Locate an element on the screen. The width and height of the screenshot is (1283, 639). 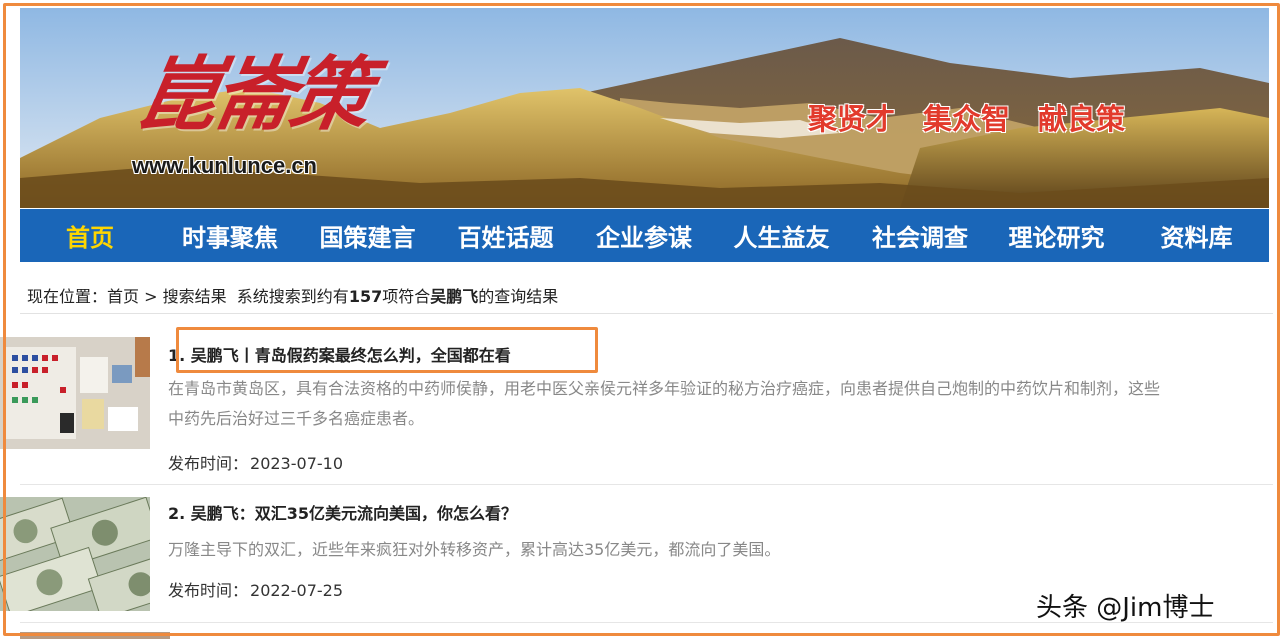
nav-item-policy-advice: 国策建言 is located at coordinates (367, 235).